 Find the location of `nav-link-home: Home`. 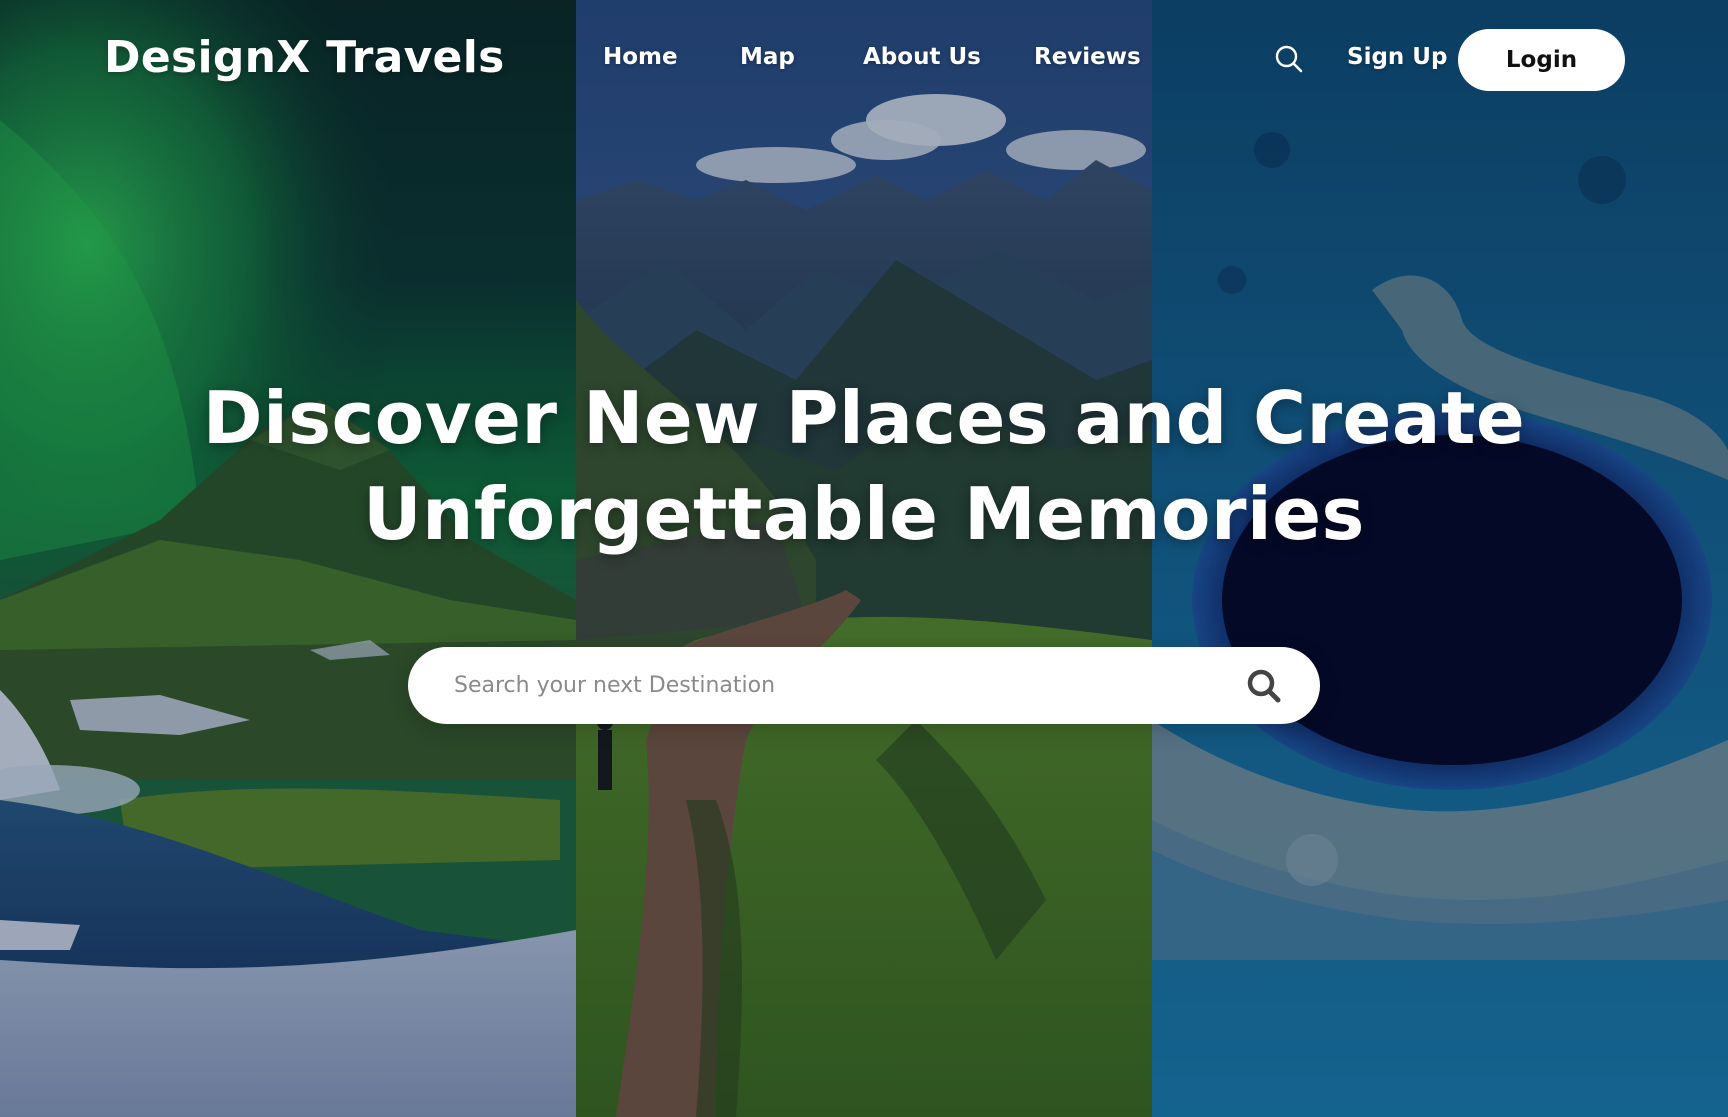

nav-link-home: Home is located at coordinates (640, 57).